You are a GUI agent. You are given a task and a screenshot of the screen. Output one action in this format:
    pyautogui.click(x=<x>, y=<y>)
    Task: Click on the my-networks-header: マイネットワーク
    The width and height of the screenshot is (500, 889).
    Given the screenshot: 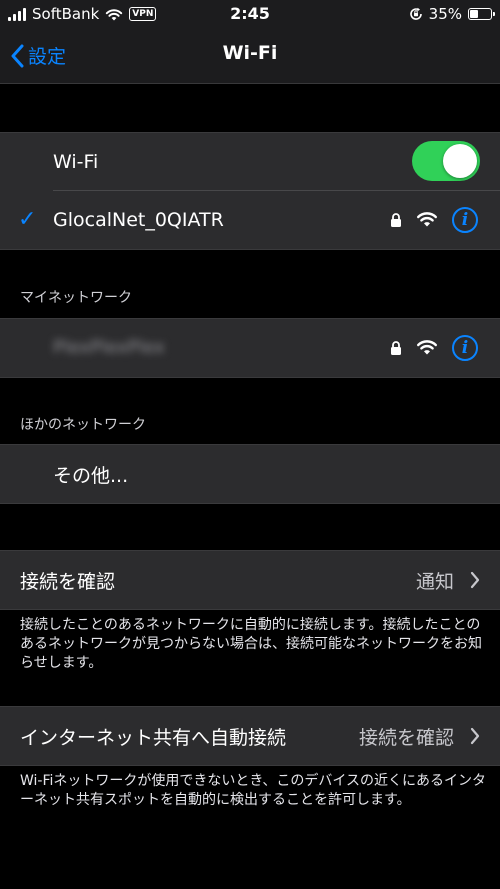 What is the action you would take?
    pyautogui.click(x=76, y=298)
    